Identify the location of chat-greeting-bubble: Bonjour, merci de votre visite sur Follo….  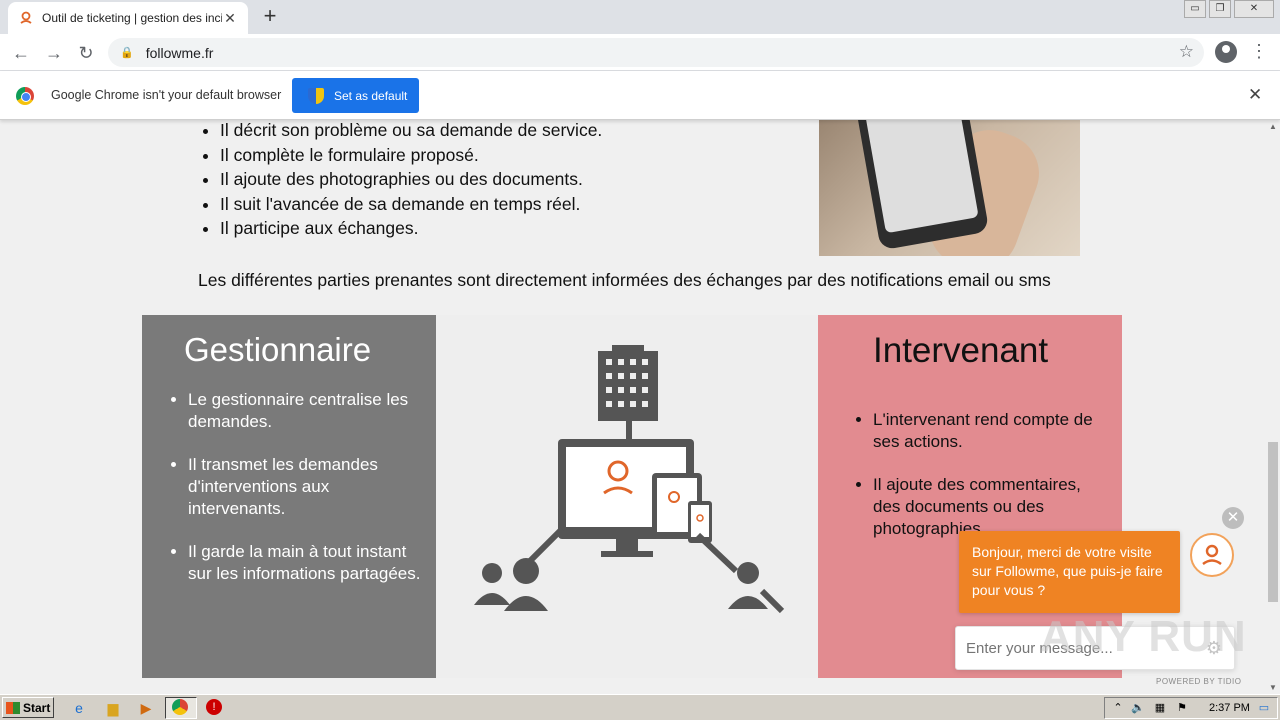
(1069, 572).